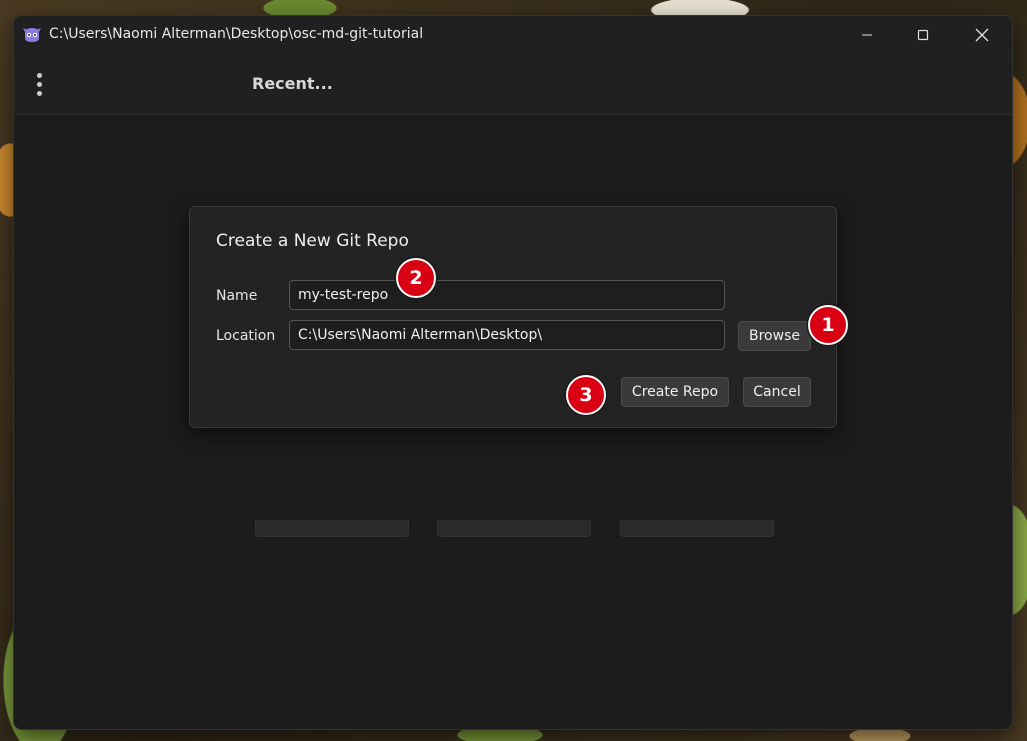  Describe the element at coordinates (312, 241) in the screenshot. I see `dialog-title: Create a New Git Repo` at that location.